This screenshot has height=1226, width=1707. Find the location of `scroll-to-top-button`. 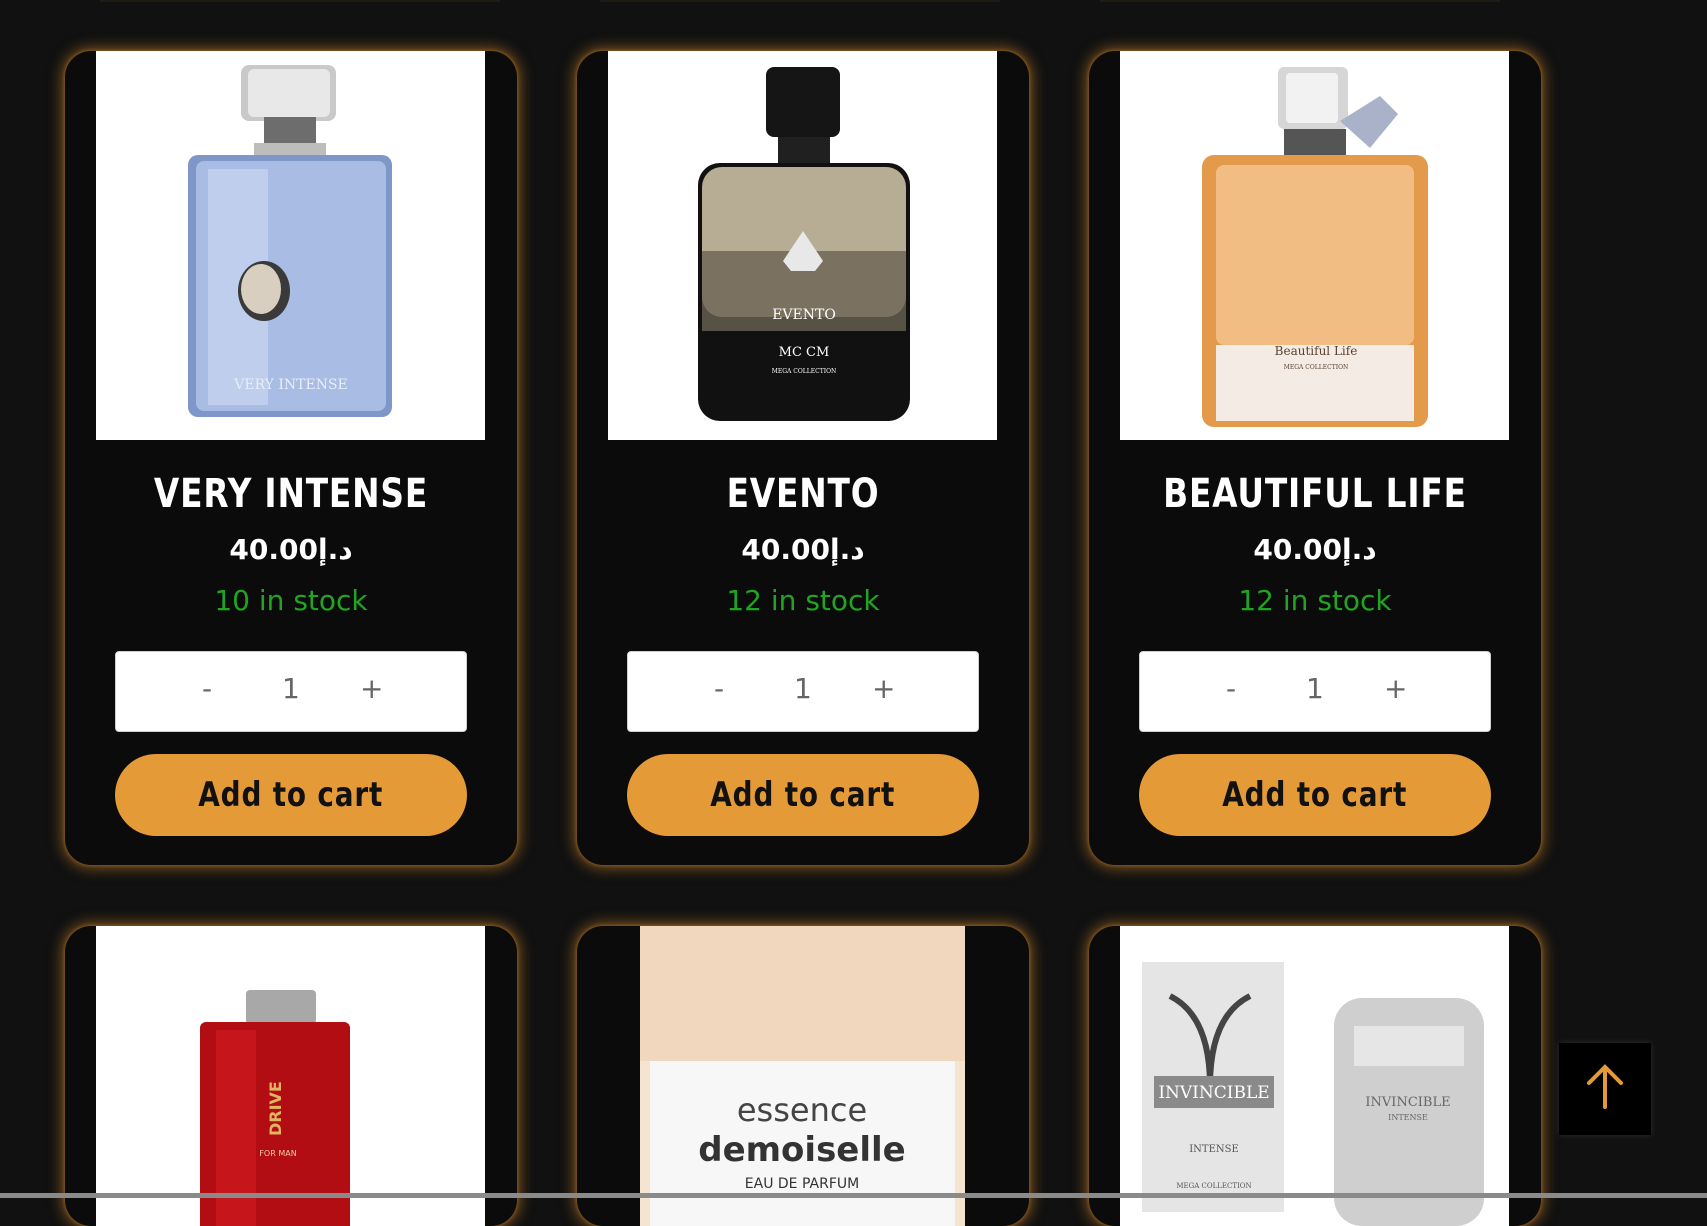

scroll-to-top-button is located at coordinates (1605, 1089).